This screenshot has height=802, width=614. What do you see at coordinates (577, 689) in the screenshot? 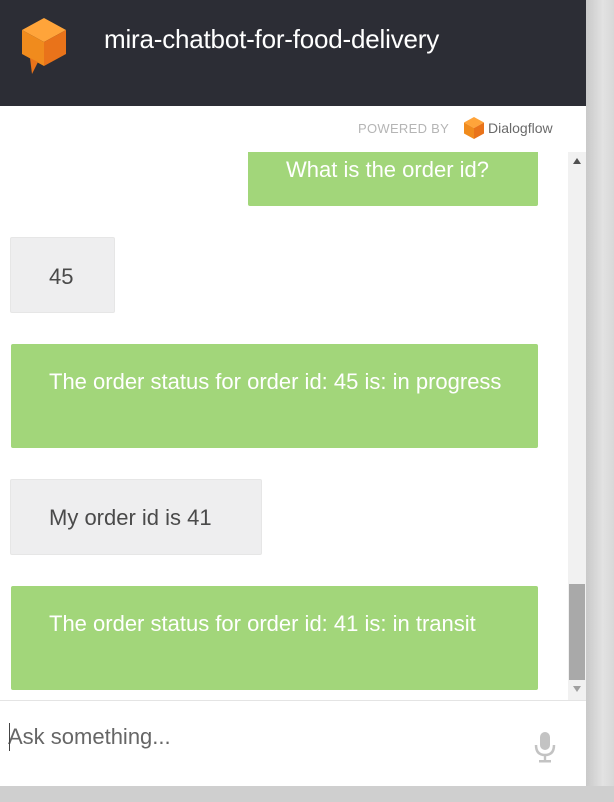
I see `scroll-down-arrow-icon` at bounding box center [577, 689].